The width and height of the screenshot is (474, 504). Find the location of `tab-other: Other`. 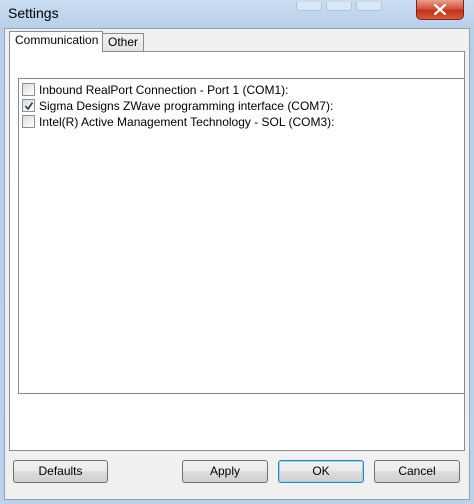

tab-other: Other is located at coordinates (123, 42).